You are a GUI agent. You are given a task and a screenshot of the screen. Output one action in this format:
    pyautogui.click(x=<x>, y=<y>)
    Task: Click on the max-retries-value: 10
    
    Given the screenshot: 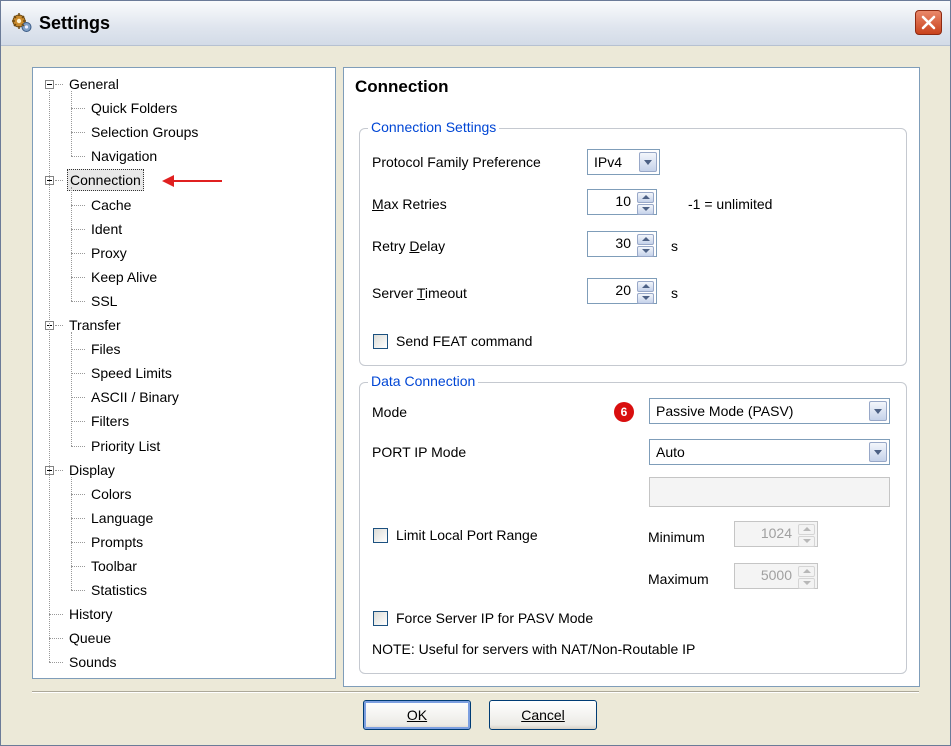 What is the action you would take?
    pyautogui.click(x=623, y=201)
    